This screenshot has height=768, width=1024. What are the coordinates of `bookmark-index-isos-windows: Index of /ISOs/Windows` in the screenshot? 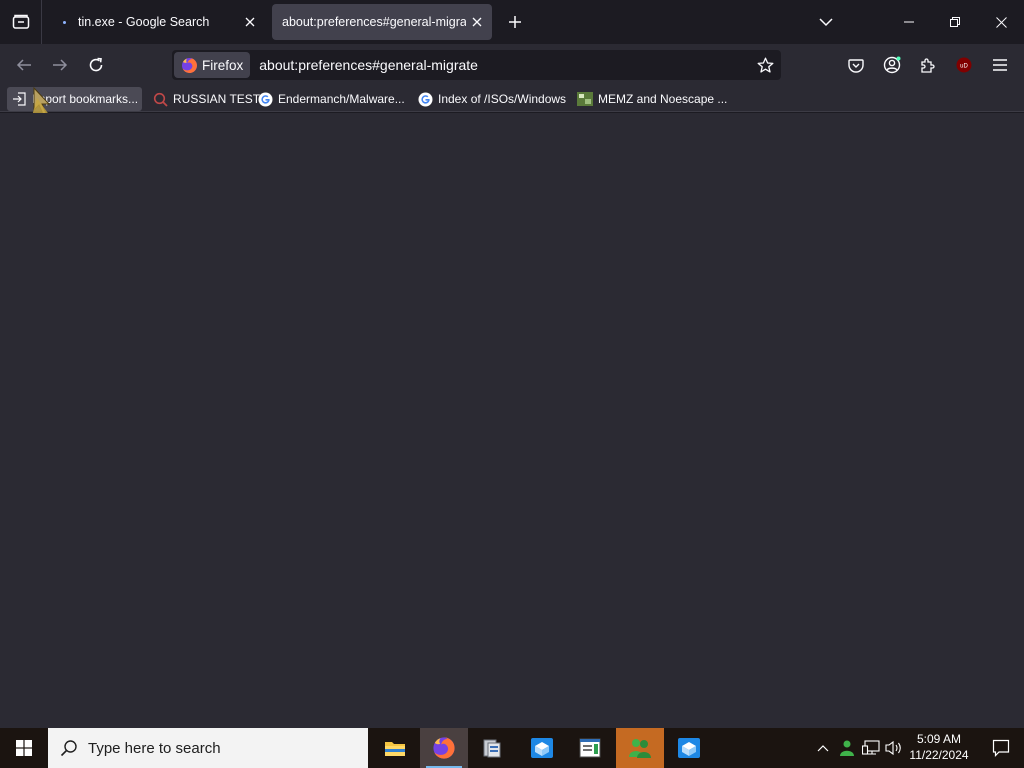 It's located at (491, 99).